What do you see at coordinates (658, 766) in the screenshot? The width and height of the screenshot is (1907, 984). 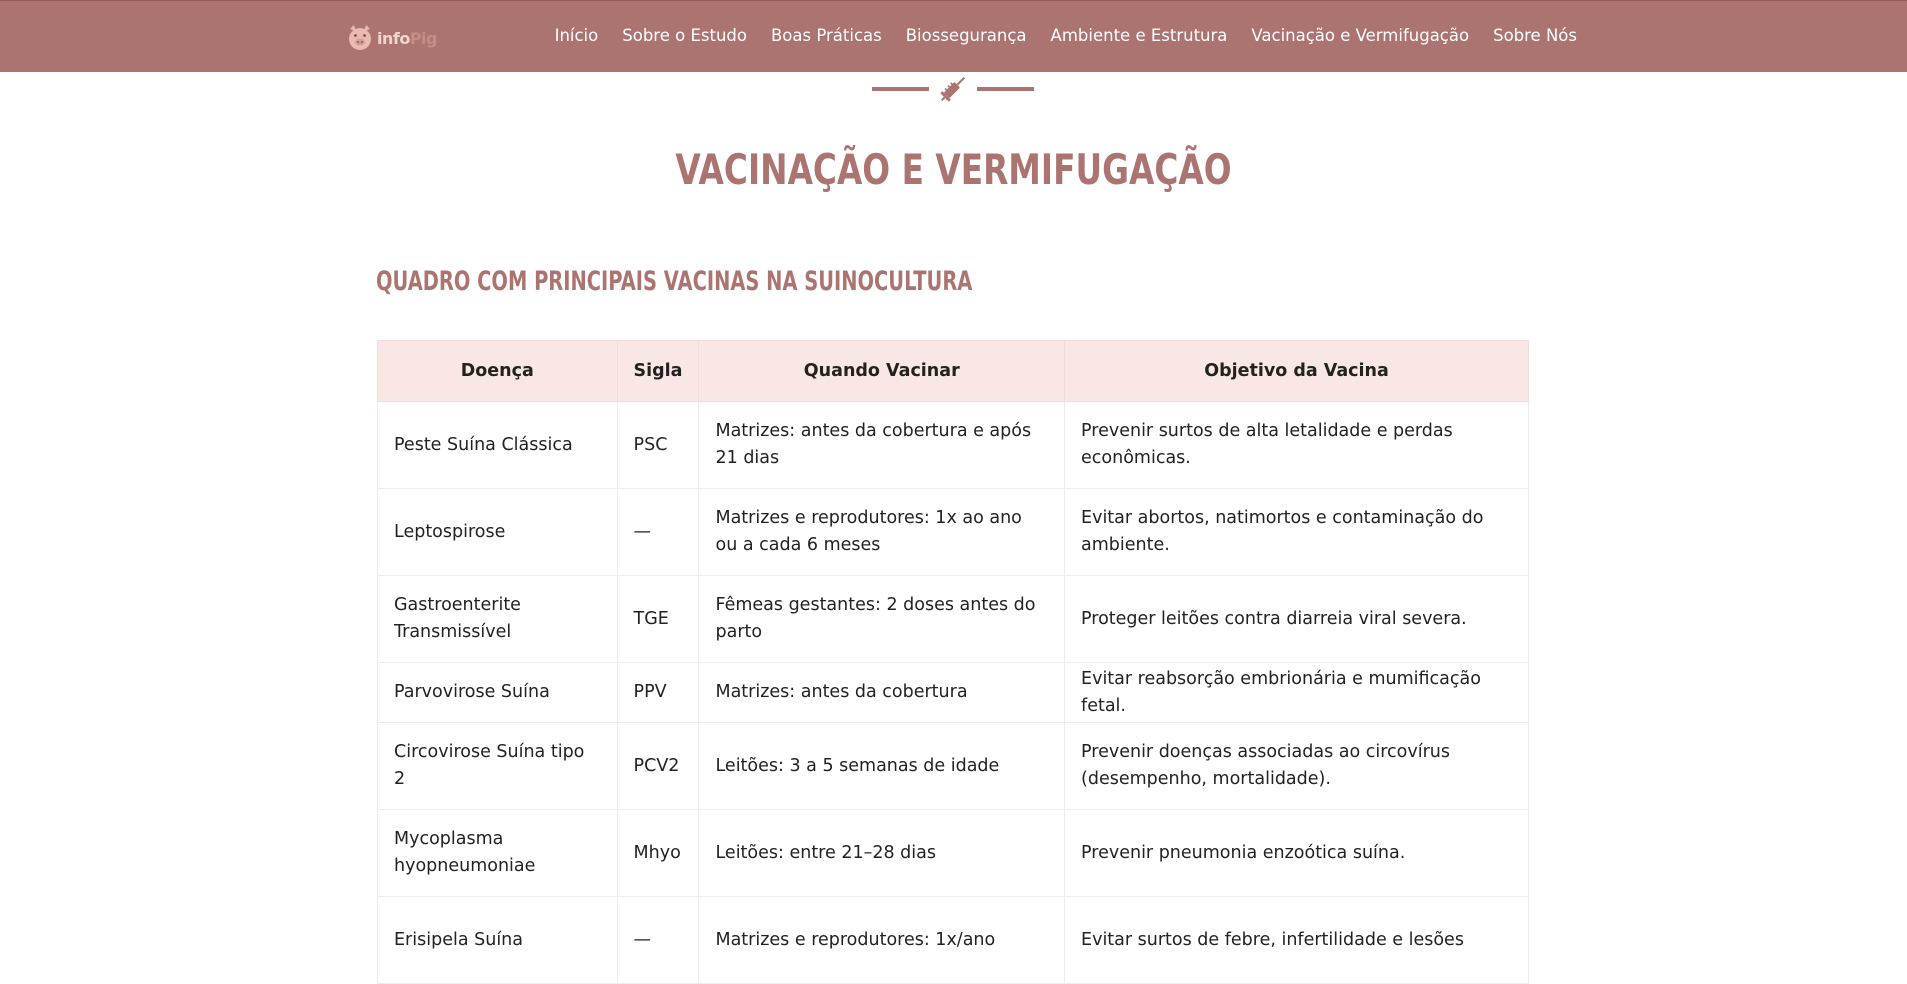 I see `cell-sigla: PCV2` at bounding box center [658, 766].